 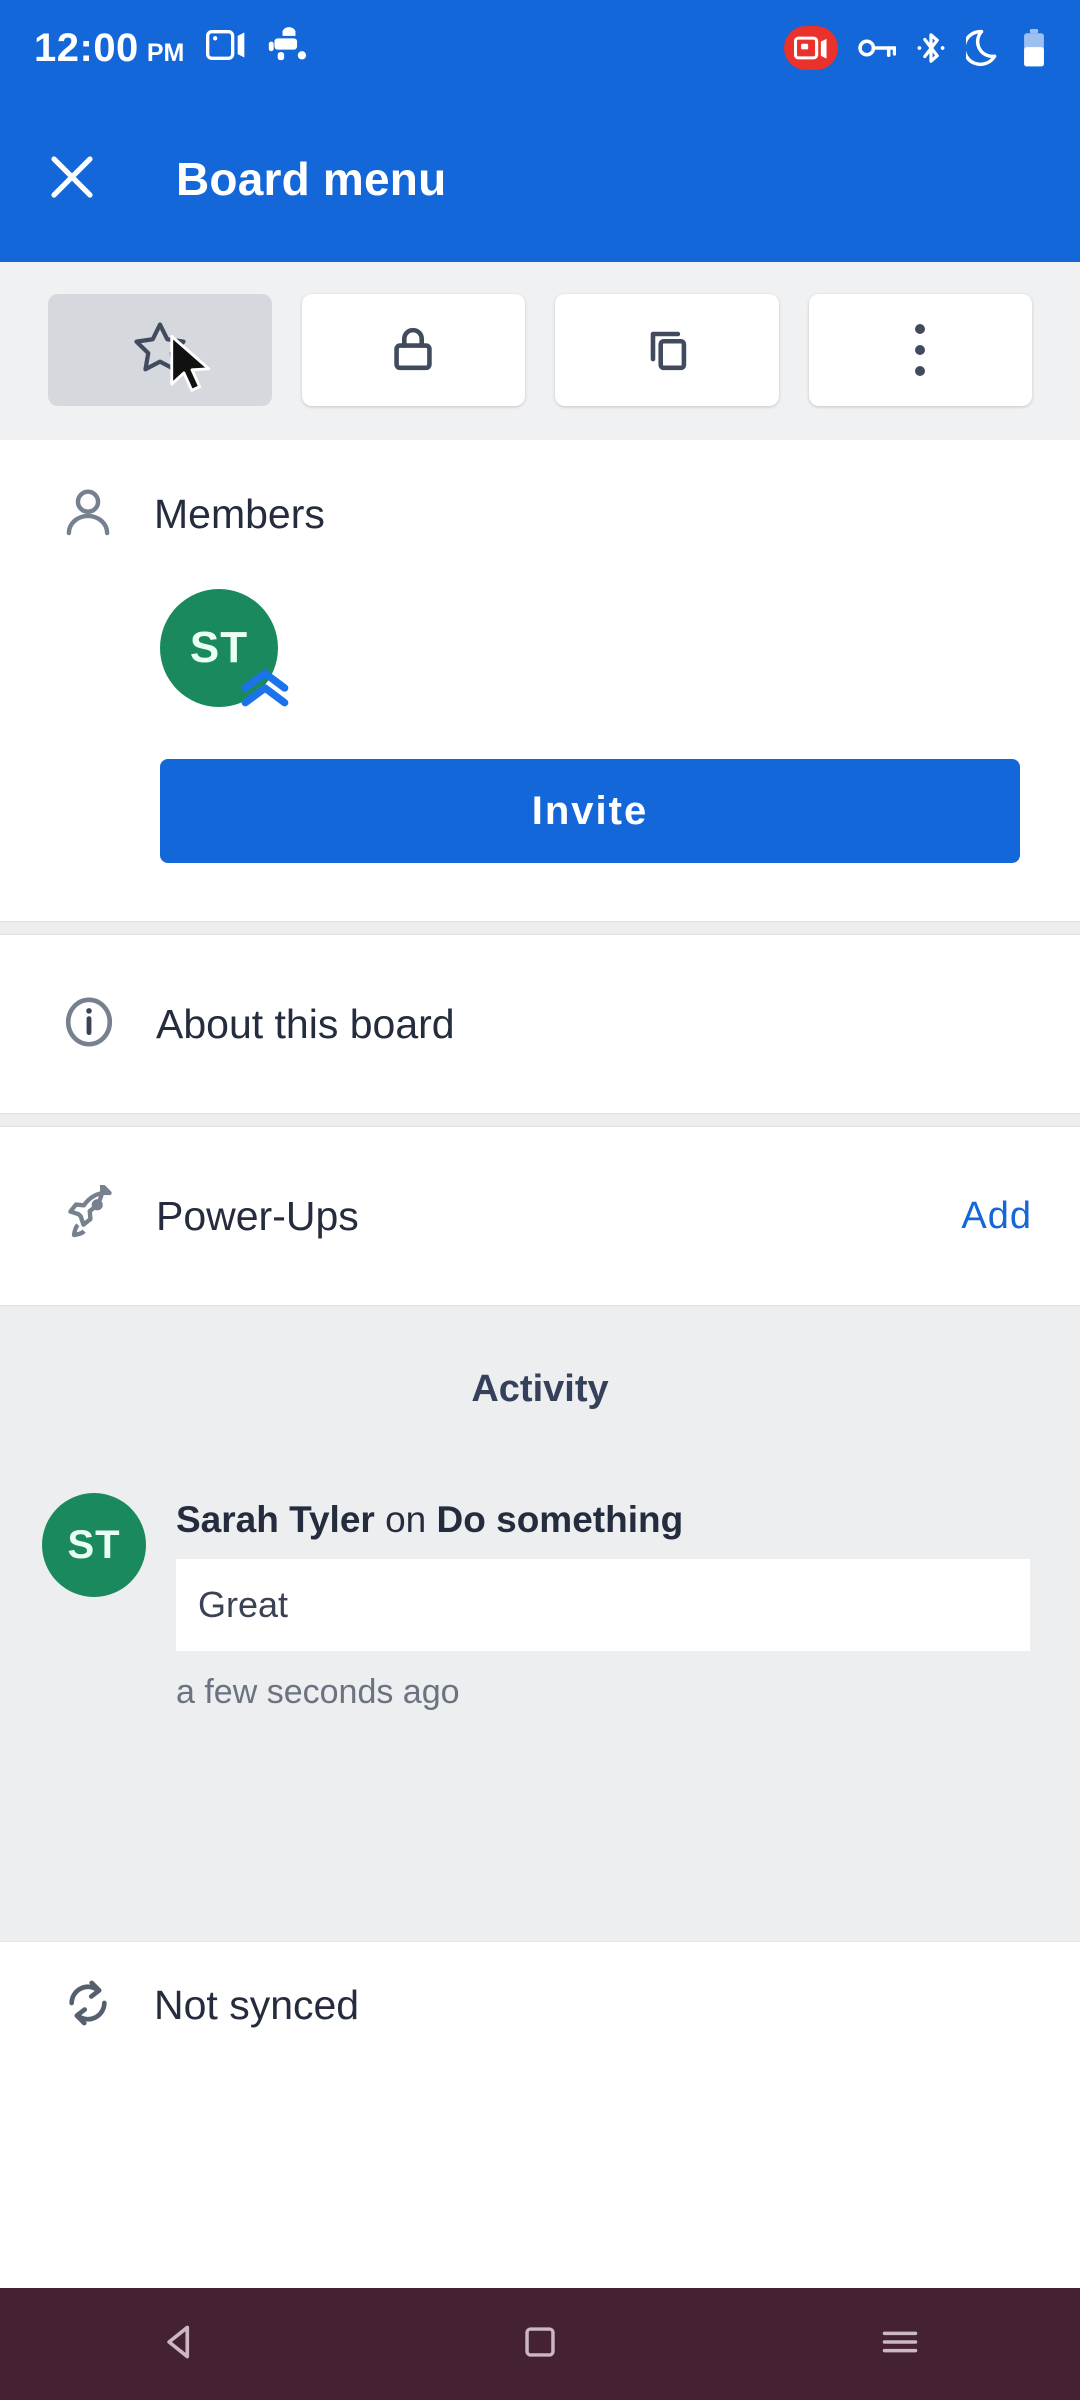 I want to click on lock-icon, so click(x=413, y=350).